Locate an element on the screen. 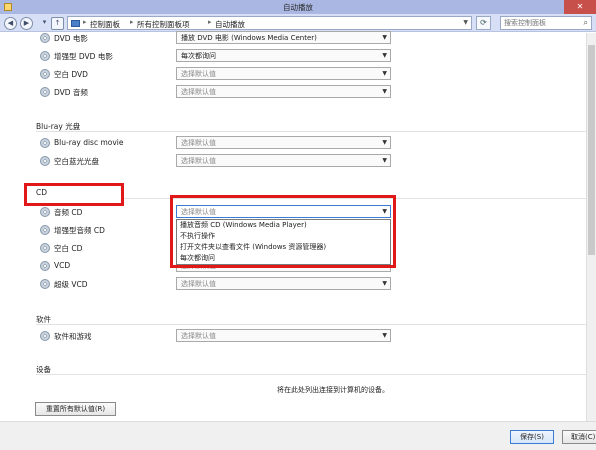 This screenshot has width=596, height=450. search-input is located at coordinates (543, 23).